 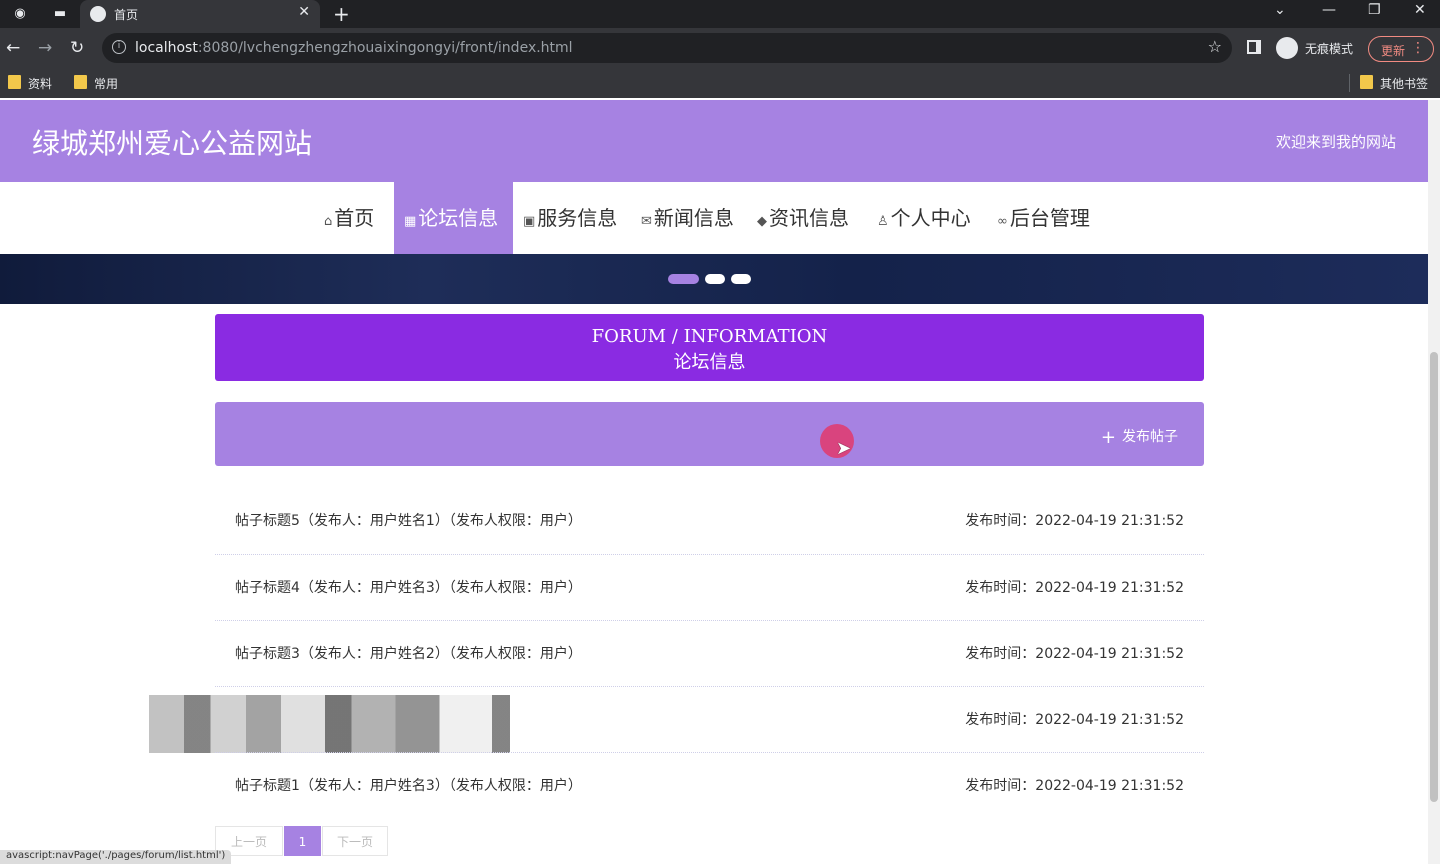 I want to click on incognito-label: 无痕模式, so click(x=1329, y=49).